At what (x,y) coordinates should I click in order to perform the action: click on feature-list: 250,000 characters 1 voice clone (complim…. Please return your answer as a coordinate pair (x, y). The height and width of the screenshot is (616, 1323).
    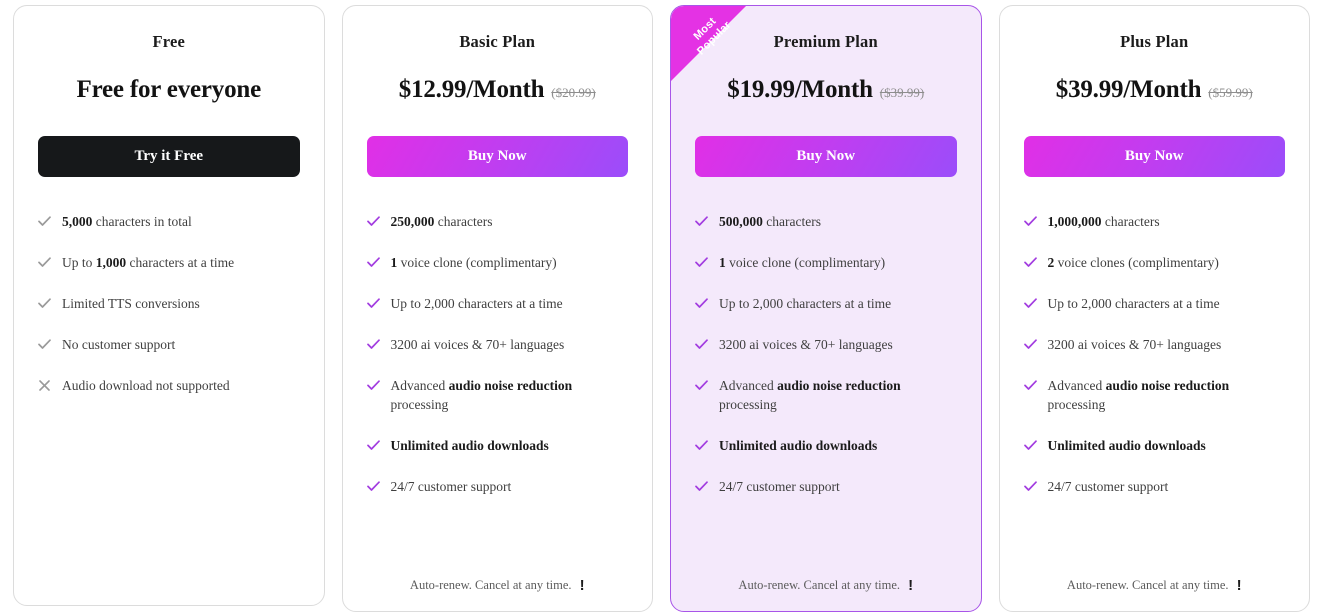
    Looking at the image, I should click on (497, 391).